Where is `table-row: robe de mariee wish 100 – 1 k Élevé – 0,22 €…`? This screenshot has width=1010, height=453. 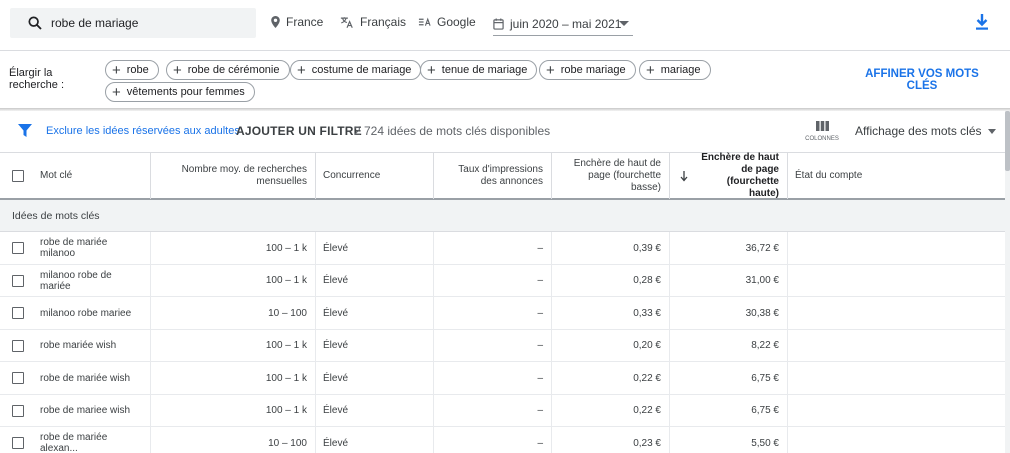 table-row: robe de mariee wish 100 – 1 k Élevé – 0,22 €… is located at coordinates (502, 410).